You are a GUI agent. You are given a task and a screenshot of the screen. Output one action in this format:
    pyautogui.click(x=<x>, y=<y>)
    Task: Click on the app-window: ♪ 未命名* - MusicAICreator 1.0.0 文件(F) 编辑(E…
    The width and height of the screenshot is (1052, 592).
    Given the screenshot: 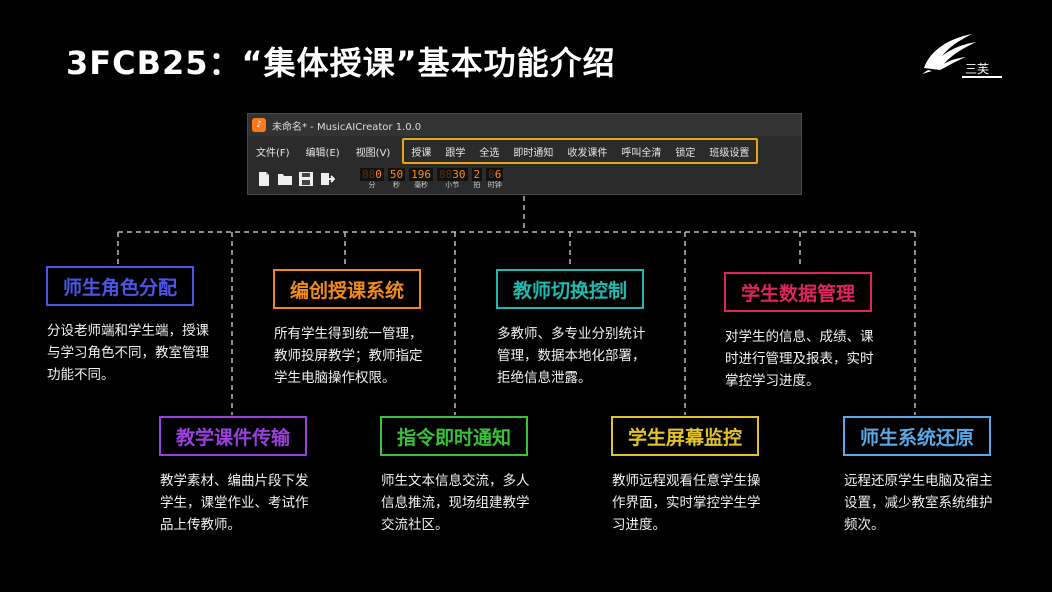 What is the action you would take?
    pyautogui.click(x=524, y=154)
    